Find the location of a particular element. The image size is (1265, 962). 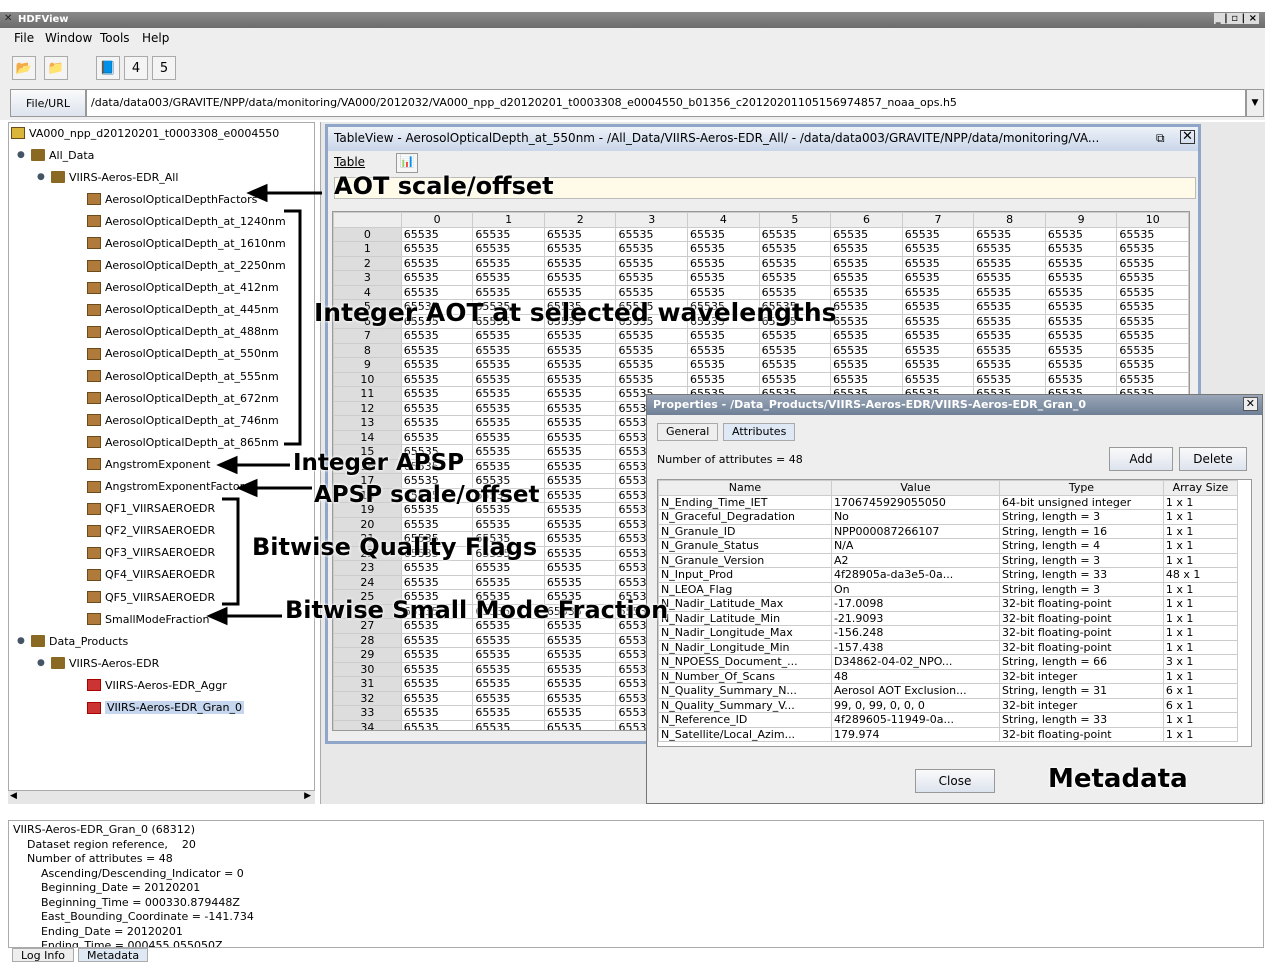

annotation-integer-aot: Integer AOT at selected wavelengths is located at coordinates (575, 312).